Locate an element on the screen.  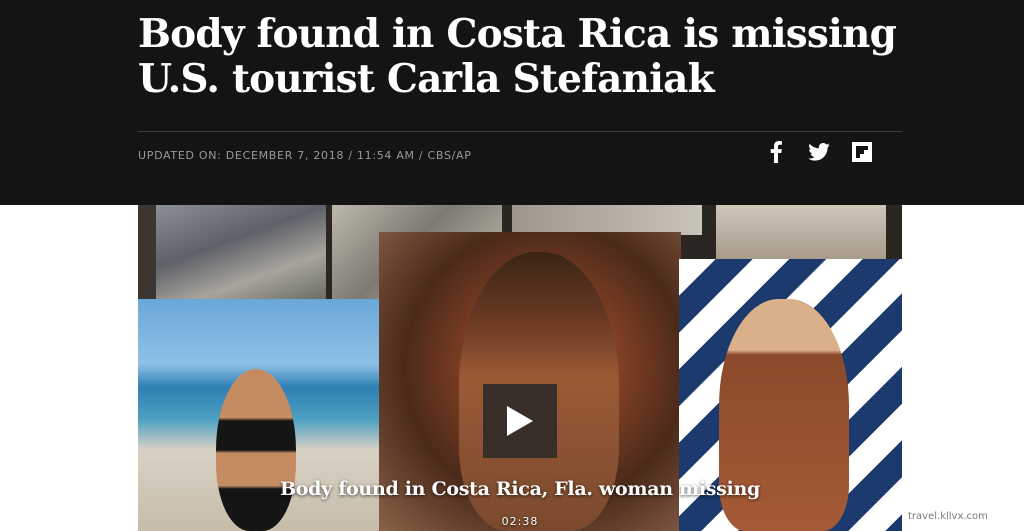
play-icon is located at coordinates (520, 421).